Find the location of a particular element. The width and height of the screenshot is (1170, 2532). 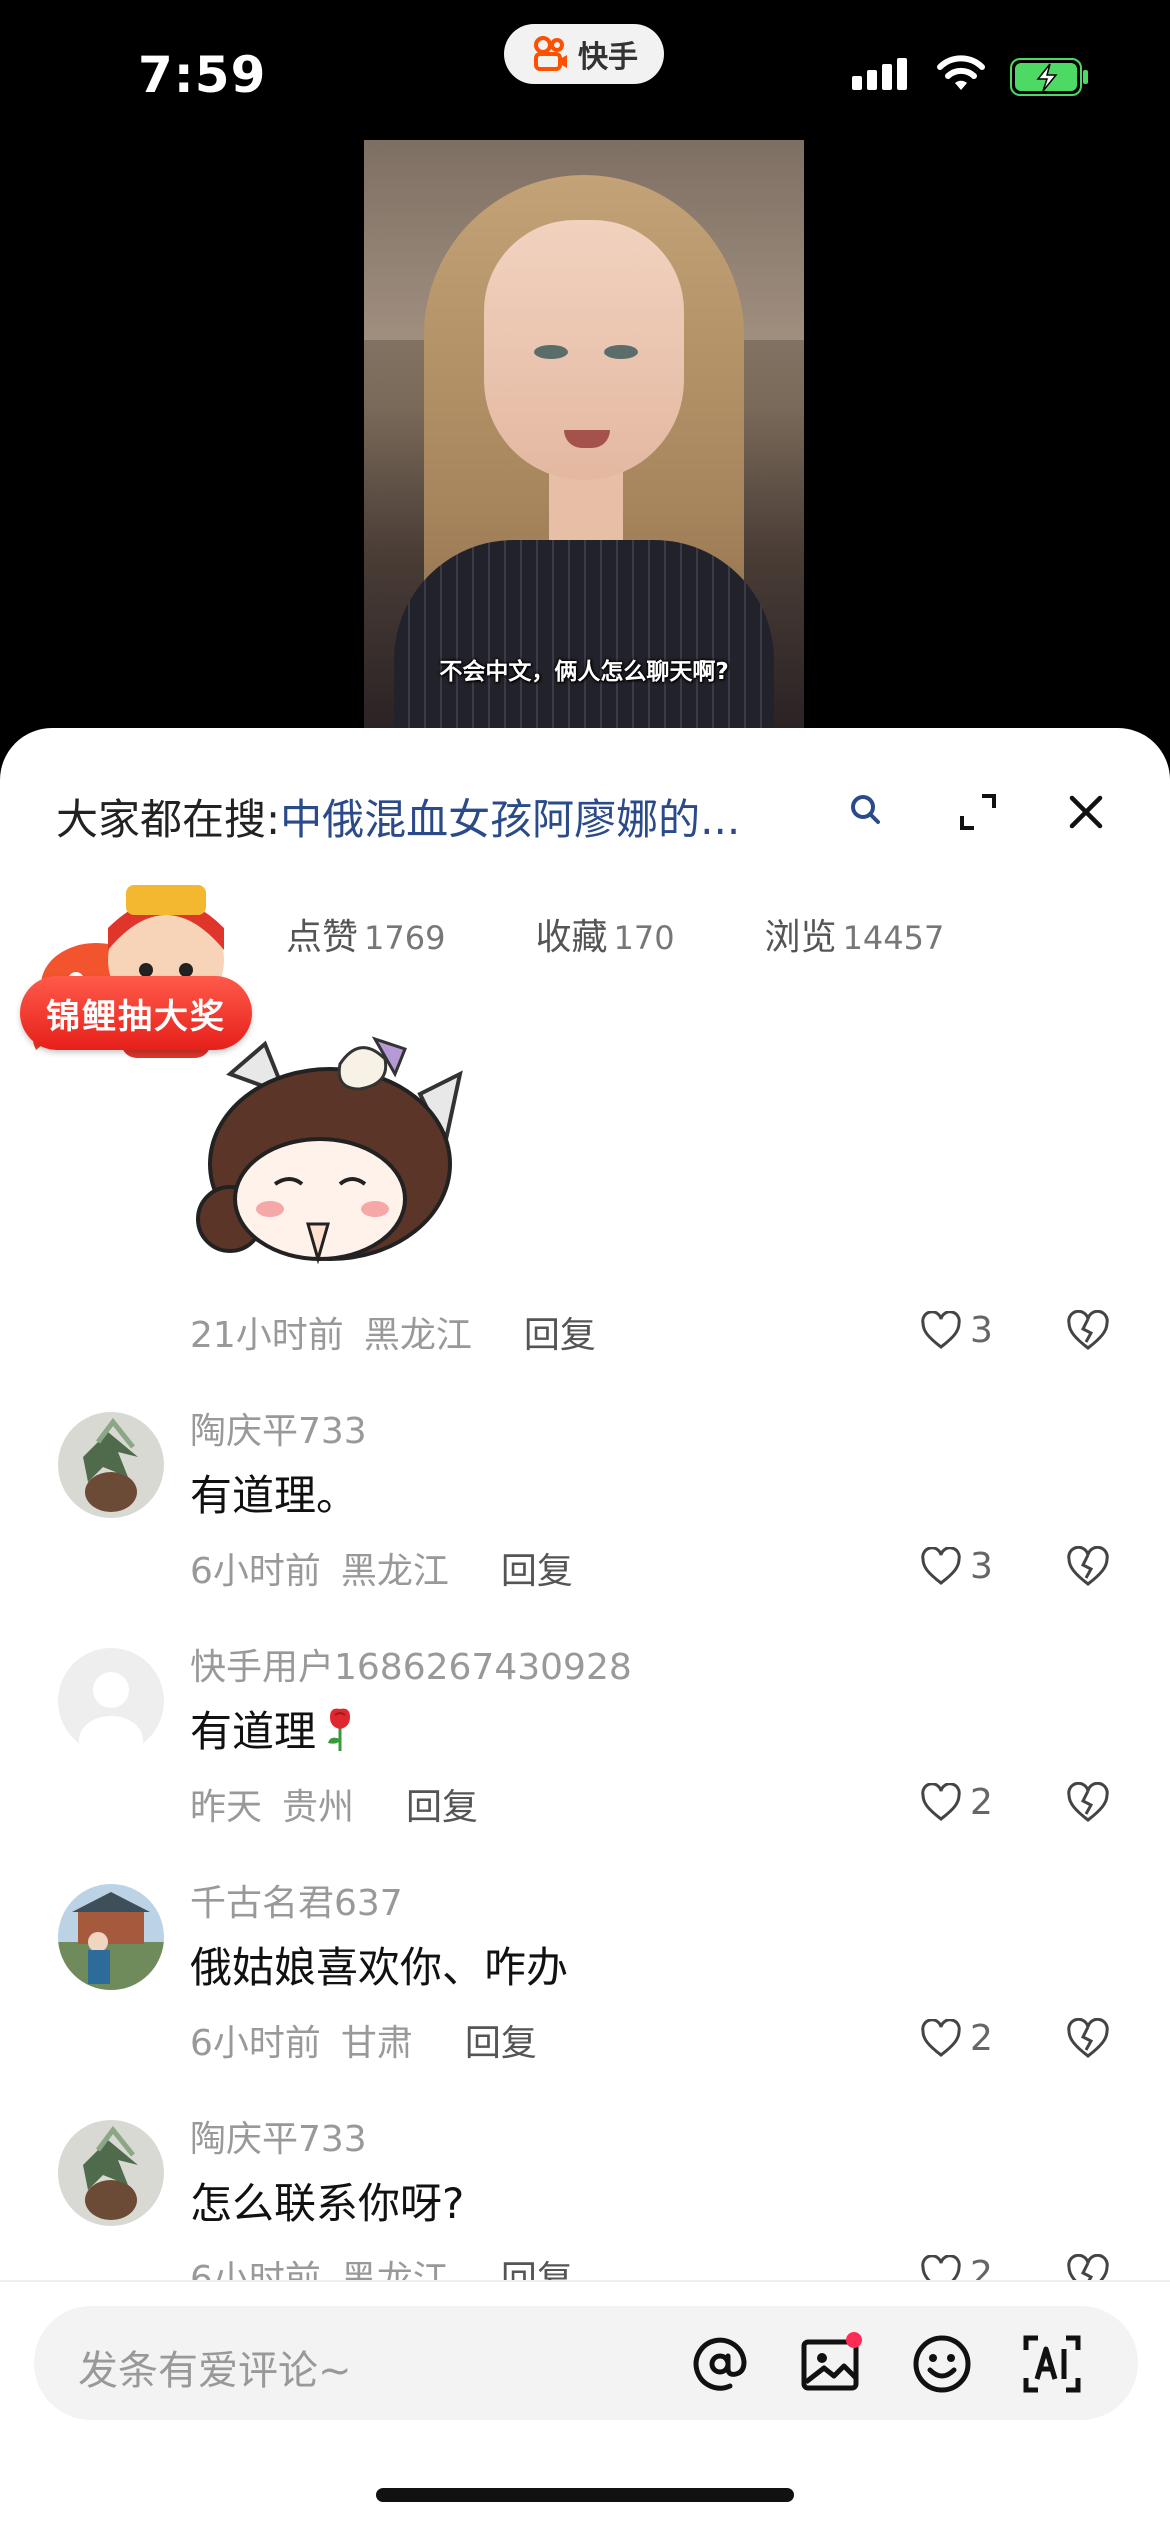

image-icon is located at coordinates (830, 2364).